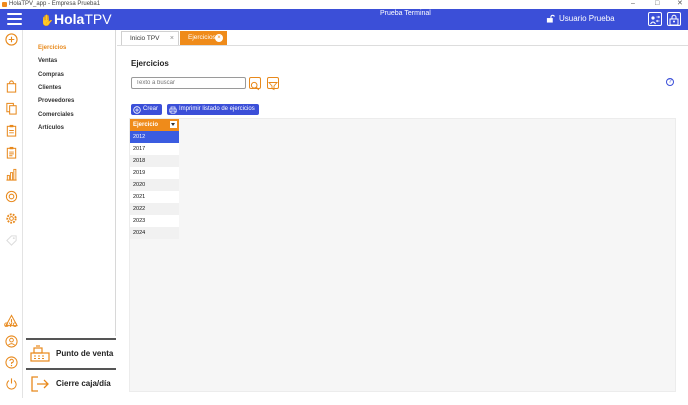 Image resolution: width=688 pixels, height=405 pixels. I want to click on tag-icon, so click(11, 240).